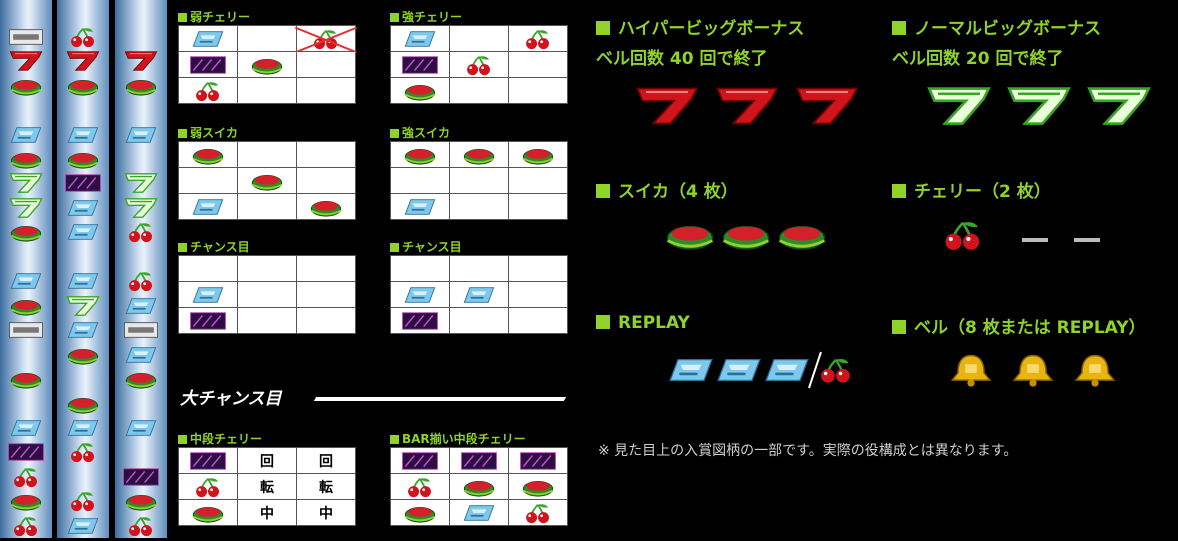 The width and height of the screenshot is (1178, 541). I want to click on pattern-table-cell: 回, so click(326, 460).